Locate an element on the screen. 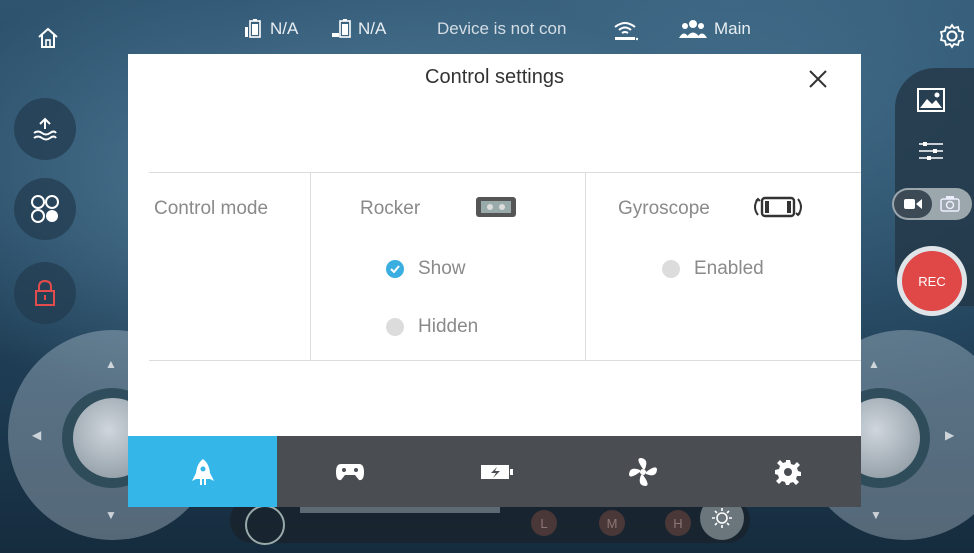 The image size is (974, 553). video-icon is located at coordinates (913, 204).